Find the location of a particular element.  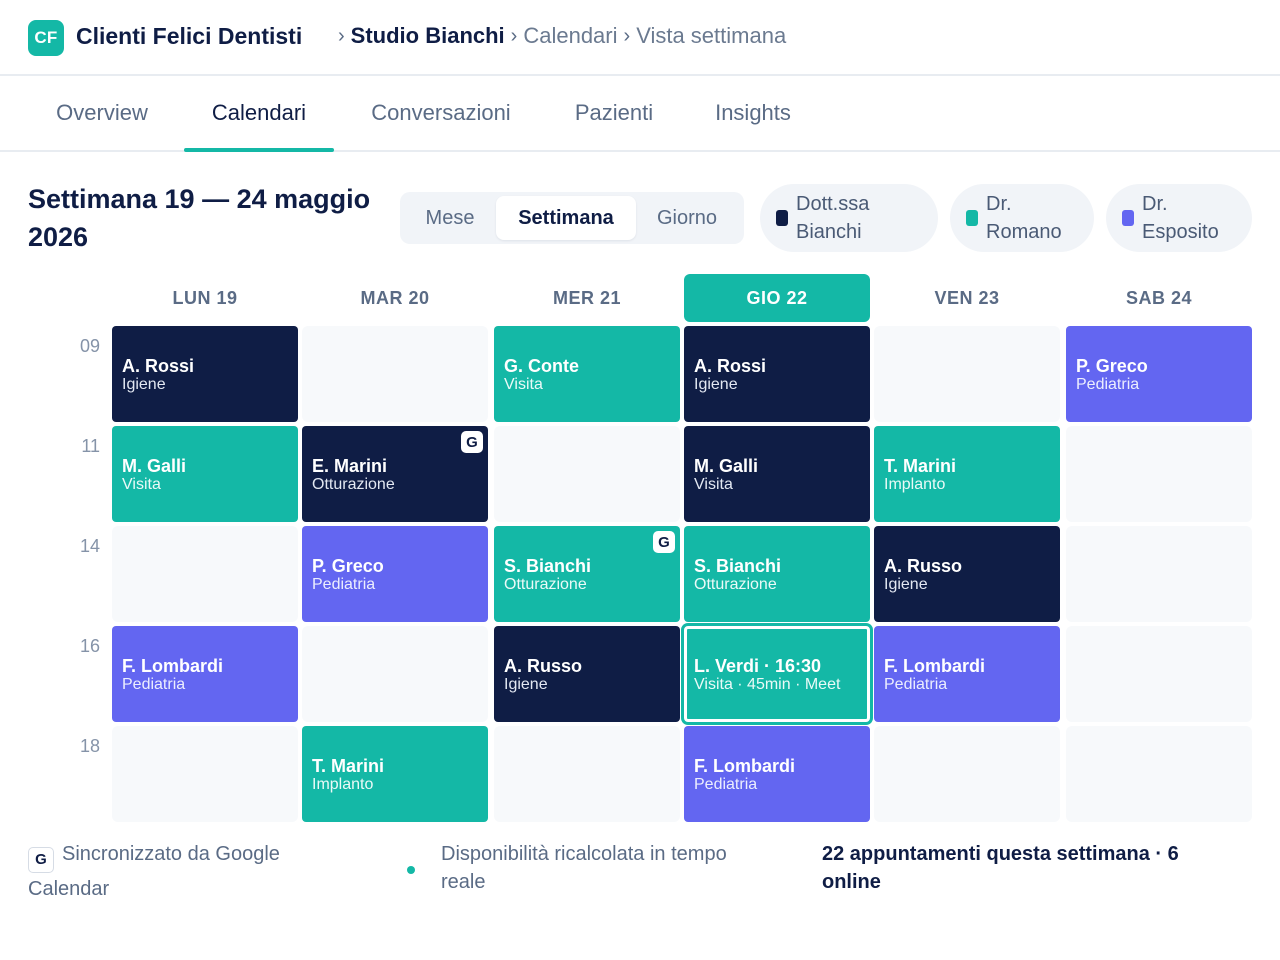

appointment-card: S. Bianchi Otturazione is located at coordinates (777, 574).